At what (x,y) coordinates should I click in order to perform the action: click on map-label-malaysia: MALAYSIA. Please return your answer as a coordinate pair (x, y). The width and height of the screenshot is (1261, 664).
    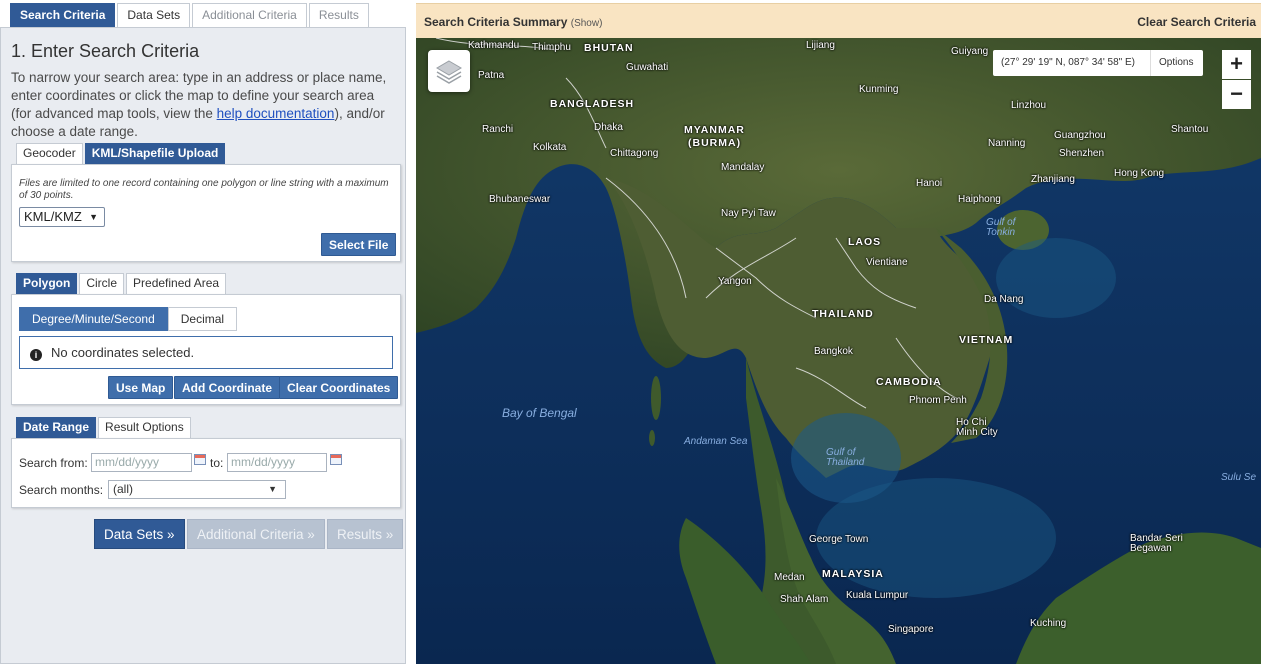
    Looking at the image, I should click on (853, 574).